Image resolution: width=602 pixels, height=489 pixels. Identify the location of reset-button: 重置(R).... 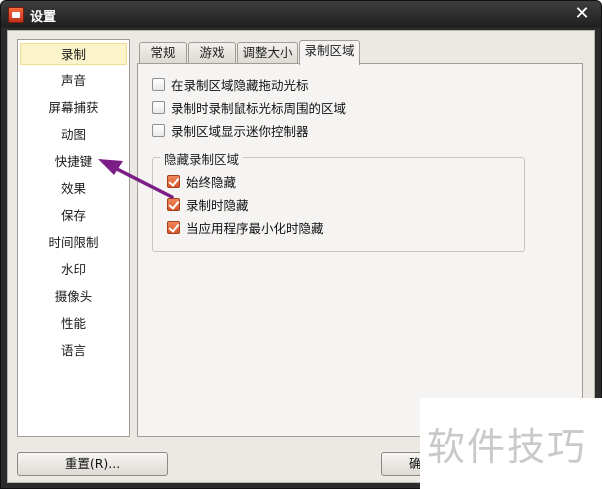
(92, 464).